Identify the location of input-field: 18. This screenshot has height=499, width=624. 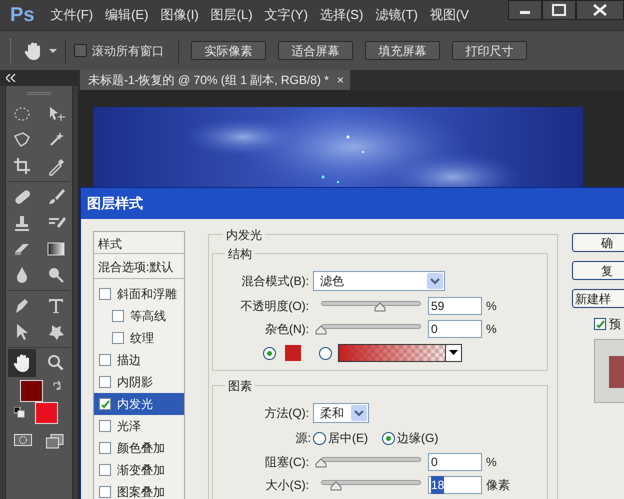
(455, 485).